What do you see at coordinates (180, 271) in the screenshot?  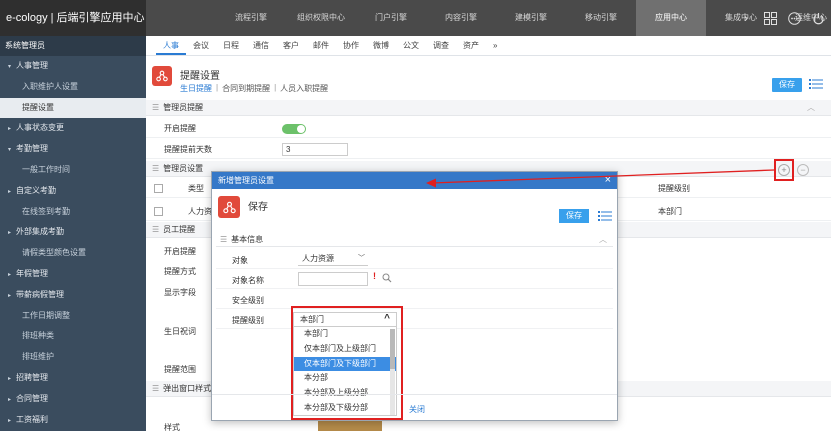 I see `label-method: 提醒方式` at bounding box center [180, 271].